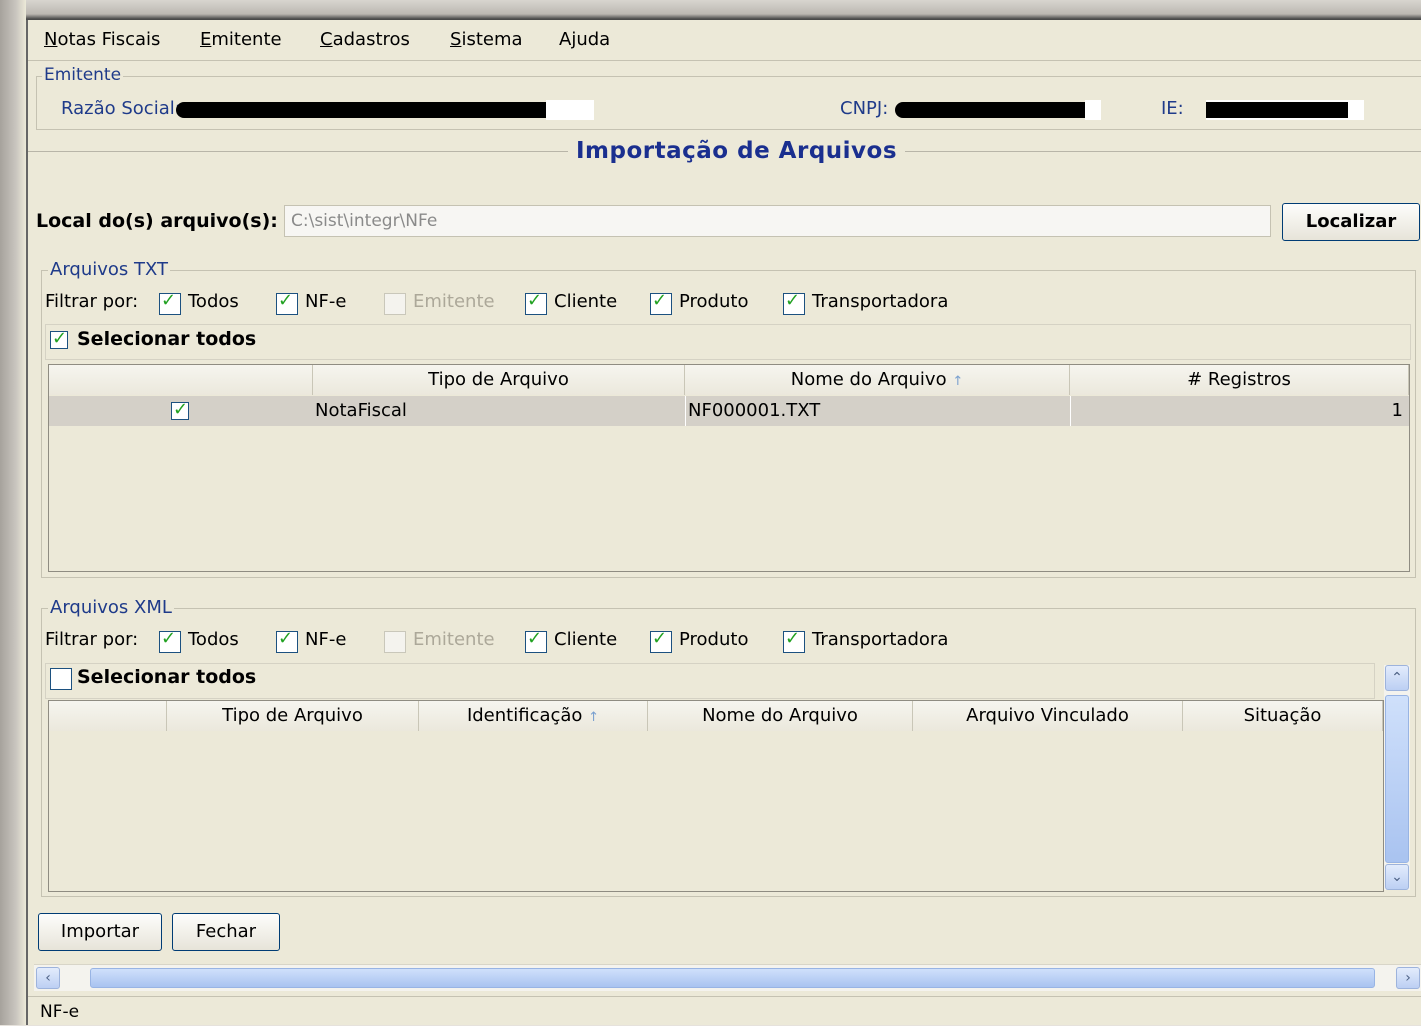 This screenshot has height=1026, width=1421. What do you see at coordinates (1093, 110) in the screenshot?
I see `cnpj-redaction-tail` at bounding box center [1093, 110].